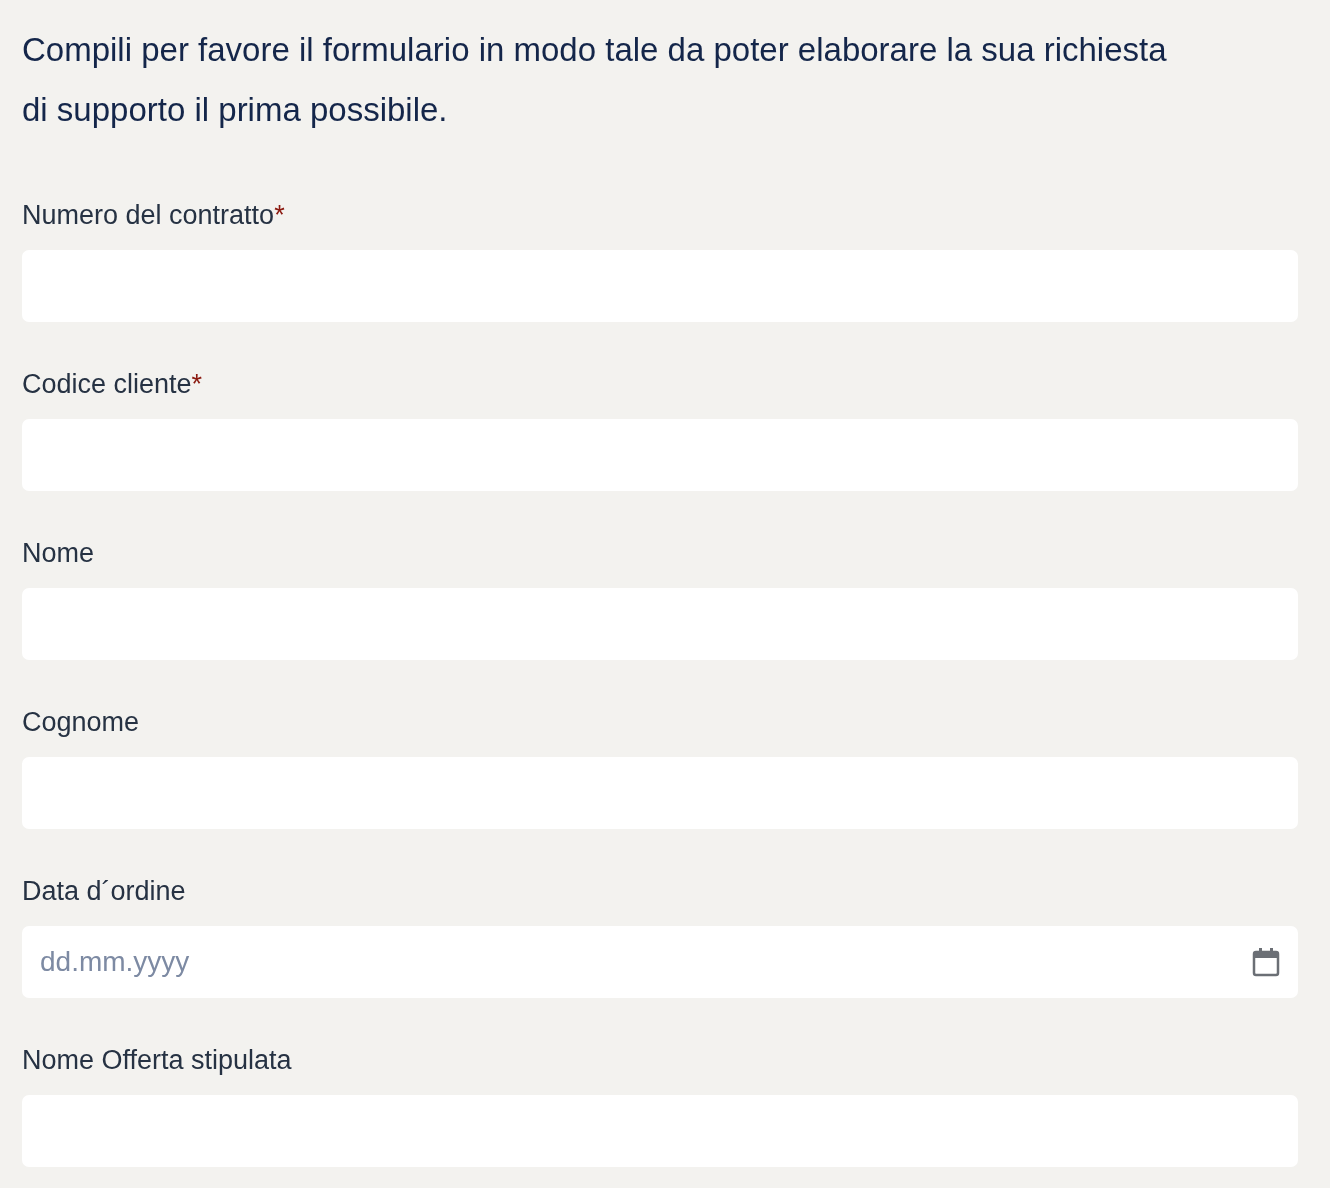 Image resolution: width=1330 pixels, height=1188 pixels. What do you see at coordinates (58, 553) in the screenshot?
I see `field-label: Nome` at bounding box center [58, 553].